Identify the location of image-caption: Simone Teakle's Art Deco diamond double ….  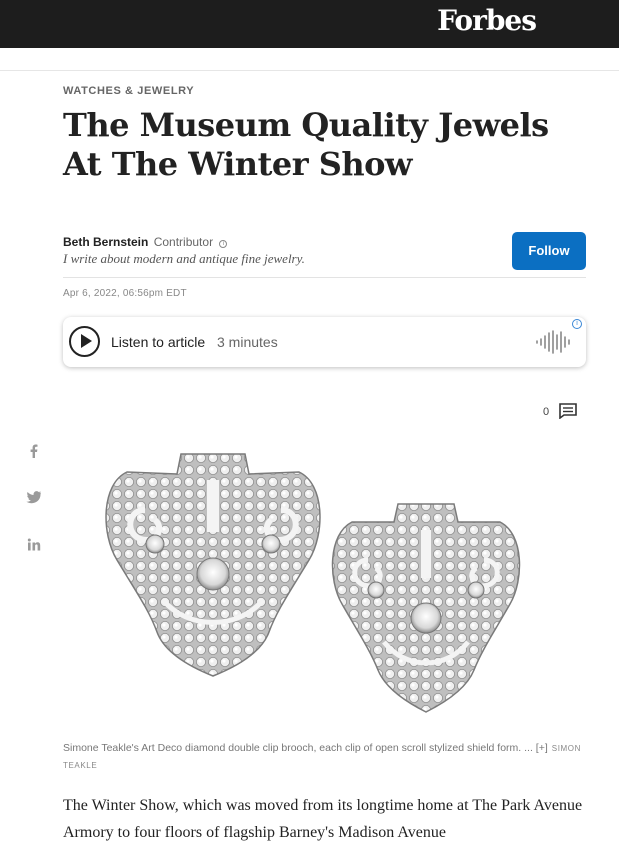
(323, 757).